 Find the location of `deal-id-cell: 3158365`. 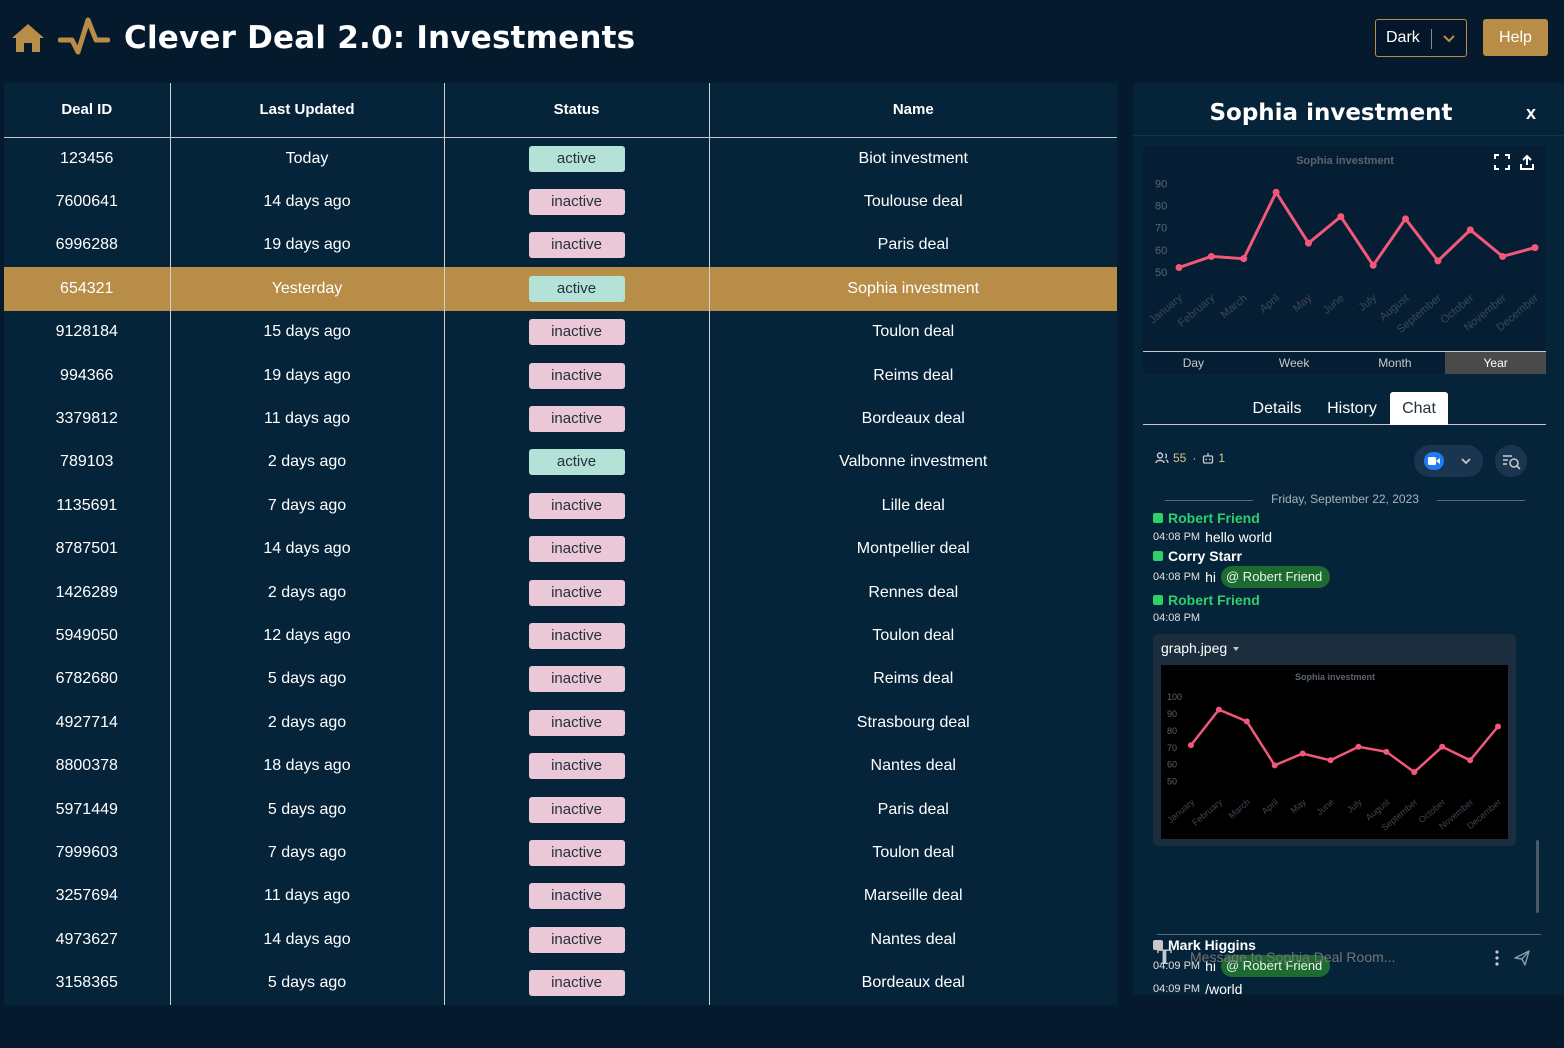

deal-id-cell: 3158365 is located at coordinates (86, 983).